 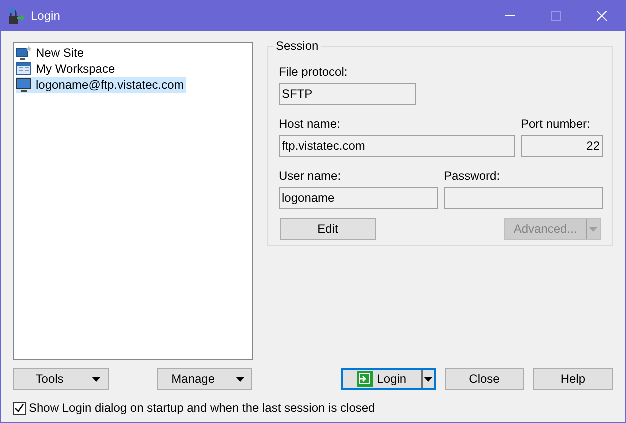 What do you see at coordinates (328, 229) in the screenshot?
I see `edit-button: Edit` at bounding box center [328, 229].